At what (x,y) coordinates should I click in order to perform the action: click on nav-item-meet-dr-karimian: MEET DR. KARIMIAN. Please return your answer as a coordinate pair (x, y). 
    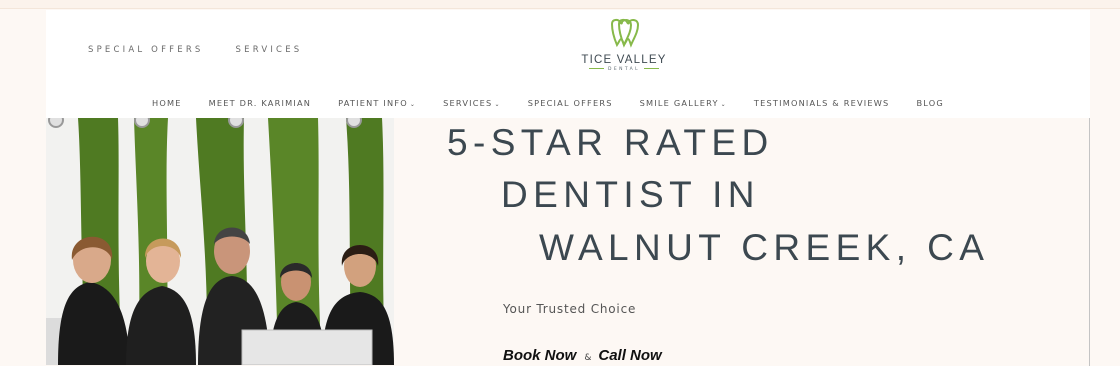
    Looking at the image, I should click on (260, 103).